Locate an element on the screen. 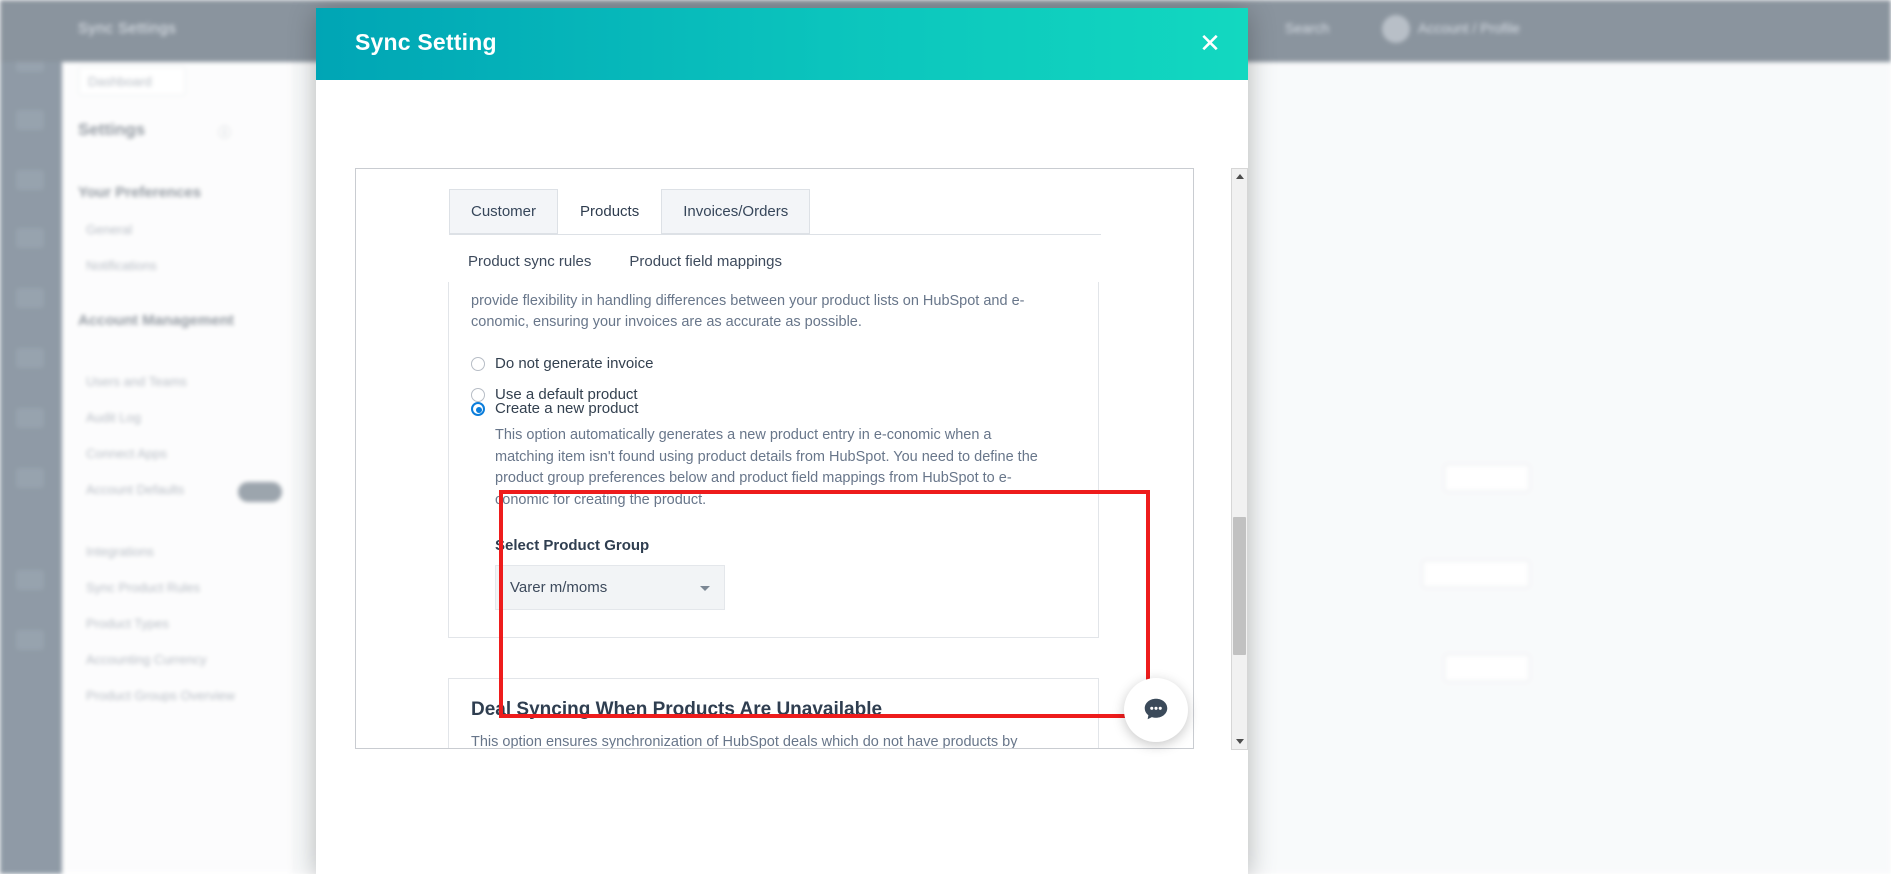  app-search: Search is located at coordinates (1307, 28).